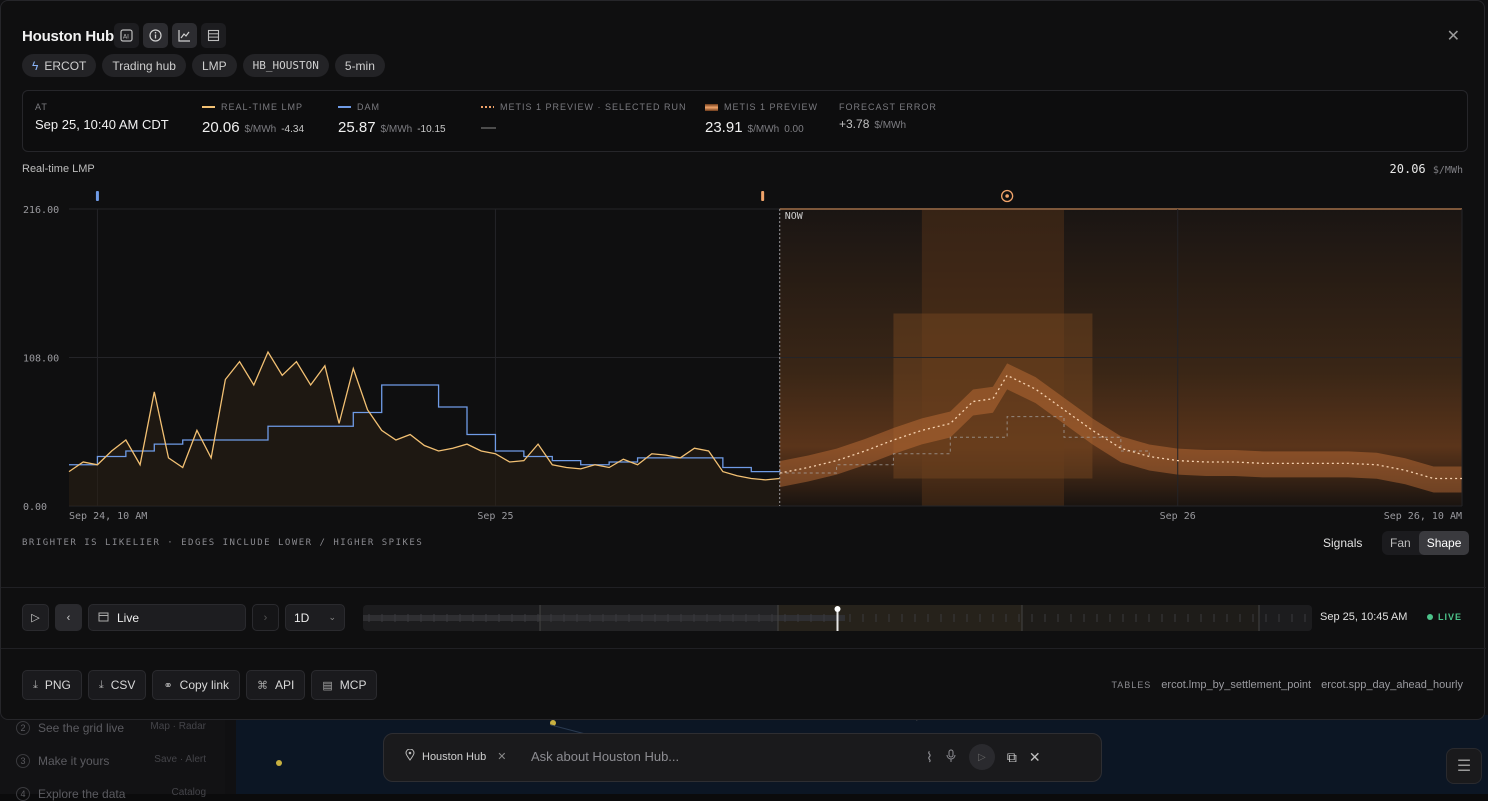  What do you see at coordinates (584, 119) in the screenshot?
I see `stat-metis-run: METIS 1 PREVIEW · SELECTED RUN —` at bounding box center [584, 119].